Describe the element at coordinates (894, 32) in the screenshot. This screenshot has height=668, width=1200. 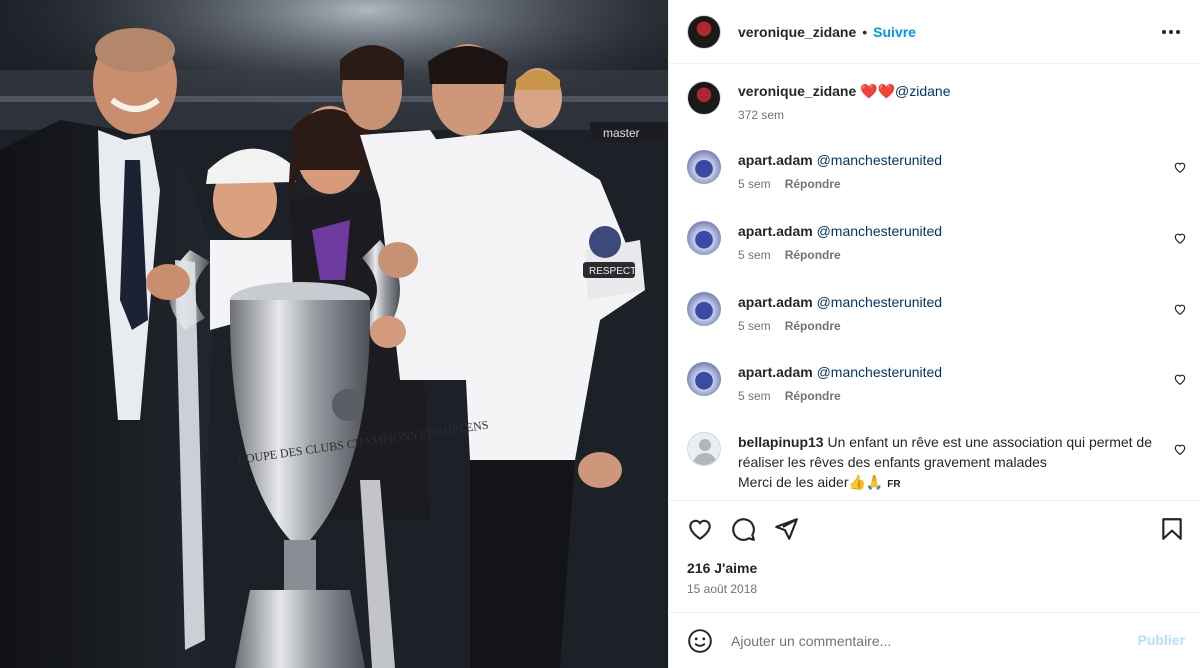
I see `follow-button: Suivre` at that location.